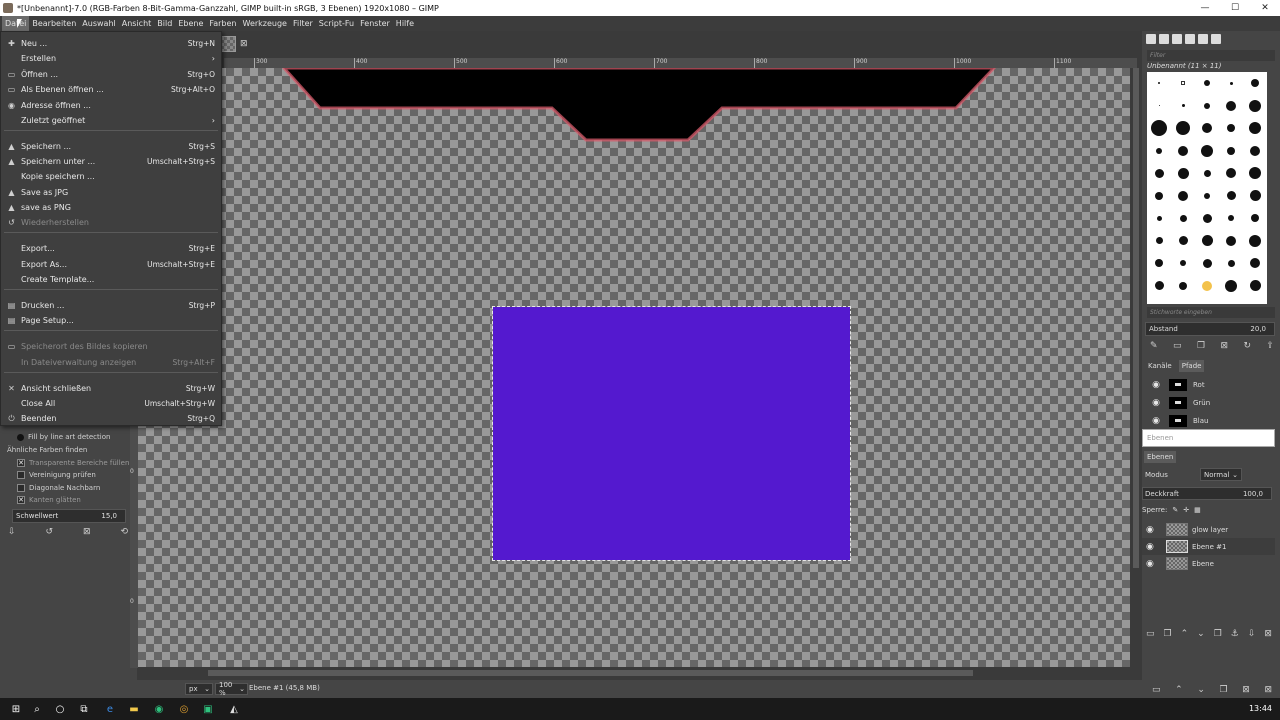  I want to click on close-window-button: ✕, so click(1265, 8).